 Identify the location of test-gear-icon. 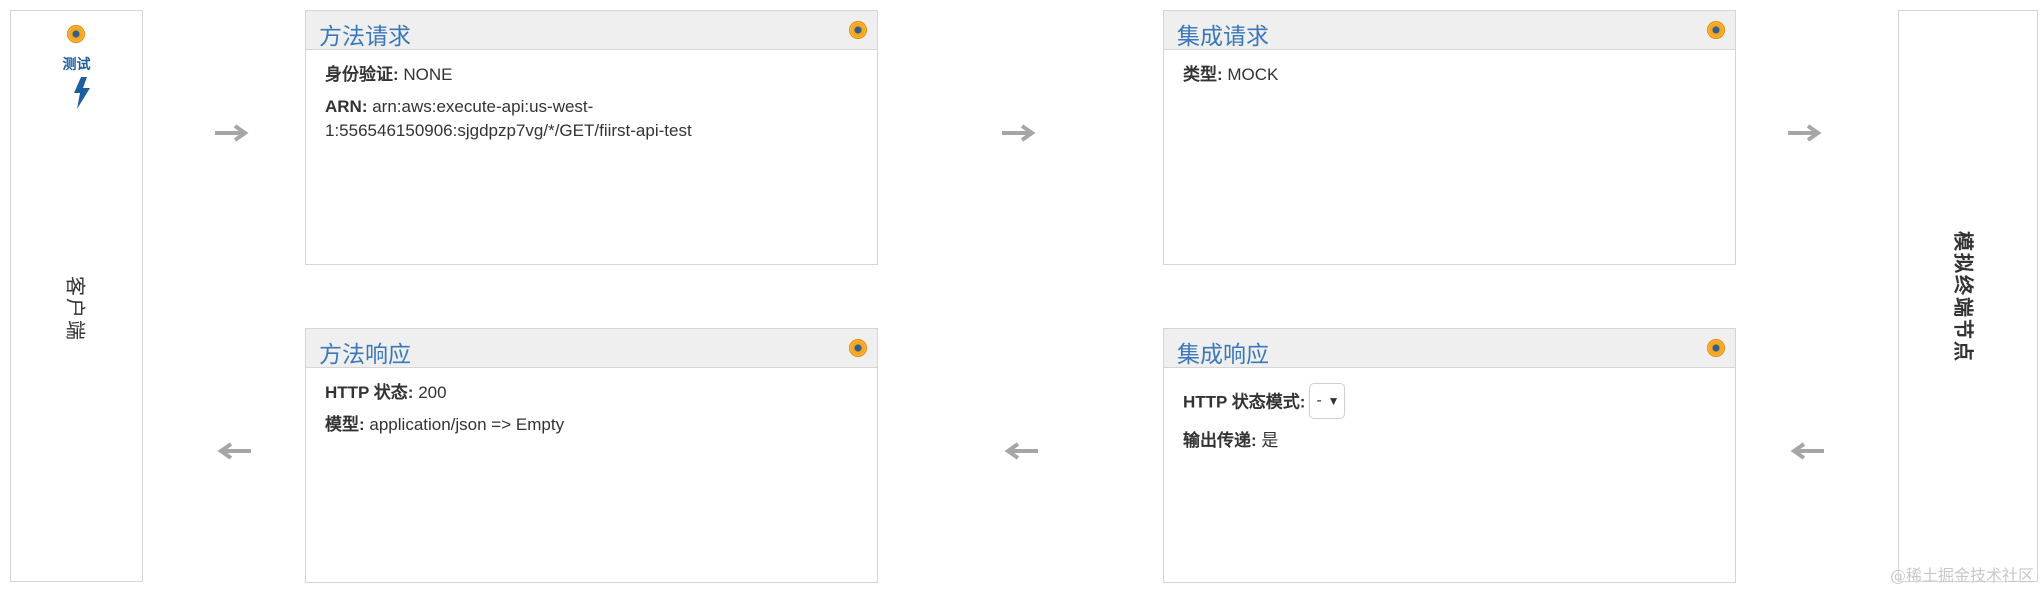
(76, 34).